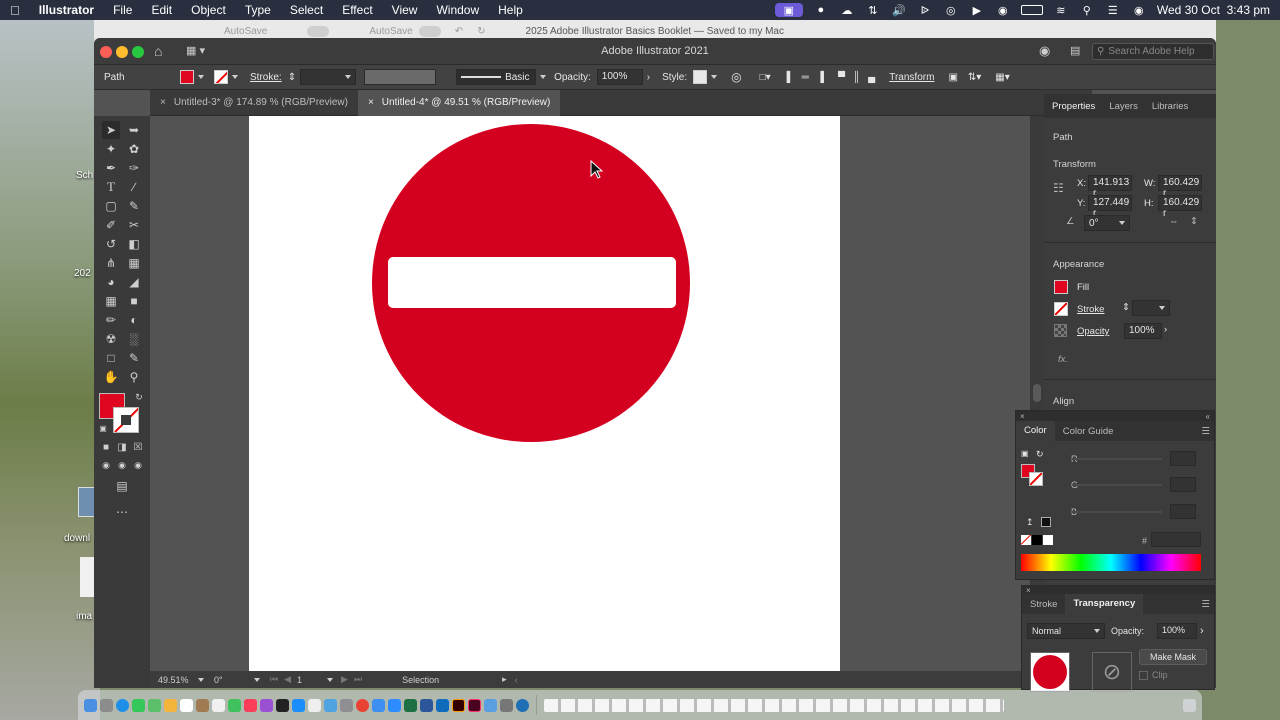  Describe the element at coordinates (1025, 453) in the screenshot. I see `default-colors-icon: ▣` at that location.